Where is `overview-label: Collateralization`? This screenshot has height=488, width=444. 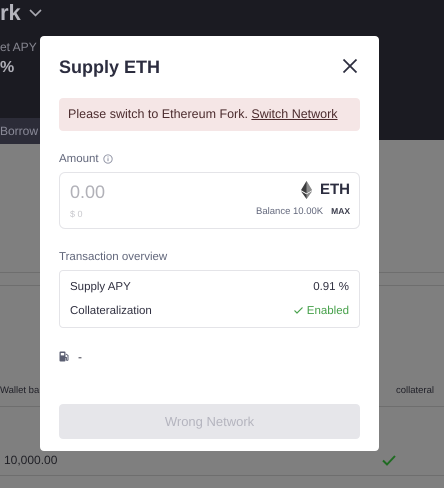 overview-label: Collateralization is located at coordinates (111, 311).